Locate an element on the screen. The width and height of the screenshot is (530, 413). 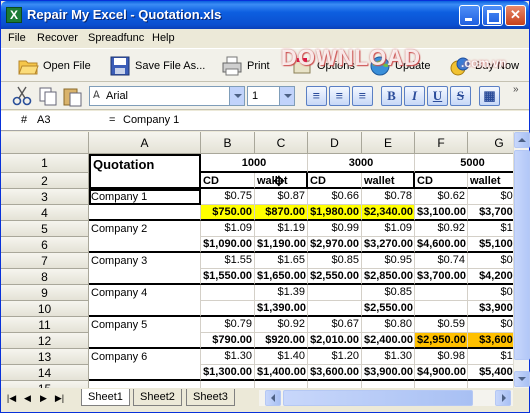
scroll-left-icon is located at coordinates (273, 398).